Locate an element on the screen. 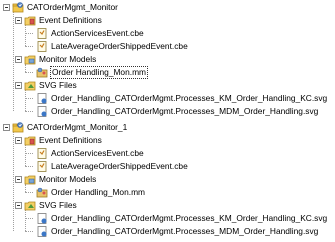 The height and width of the screenshot is (242, 335). tree-node-project: CATOrderMgmt_Monitor_1 is located at coordinates (167, 127).